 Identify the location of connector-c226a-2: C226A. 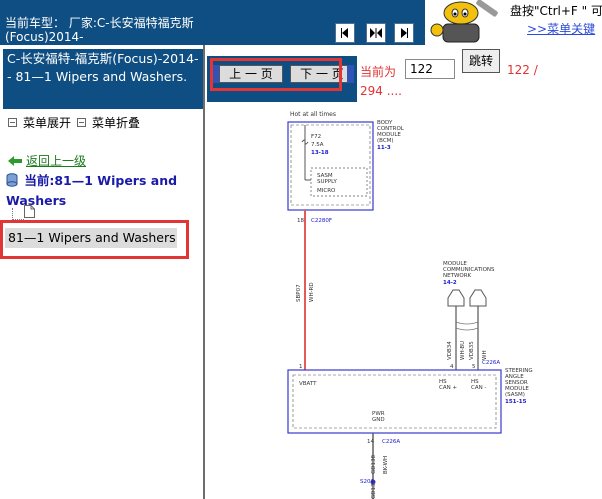
(391, 442).